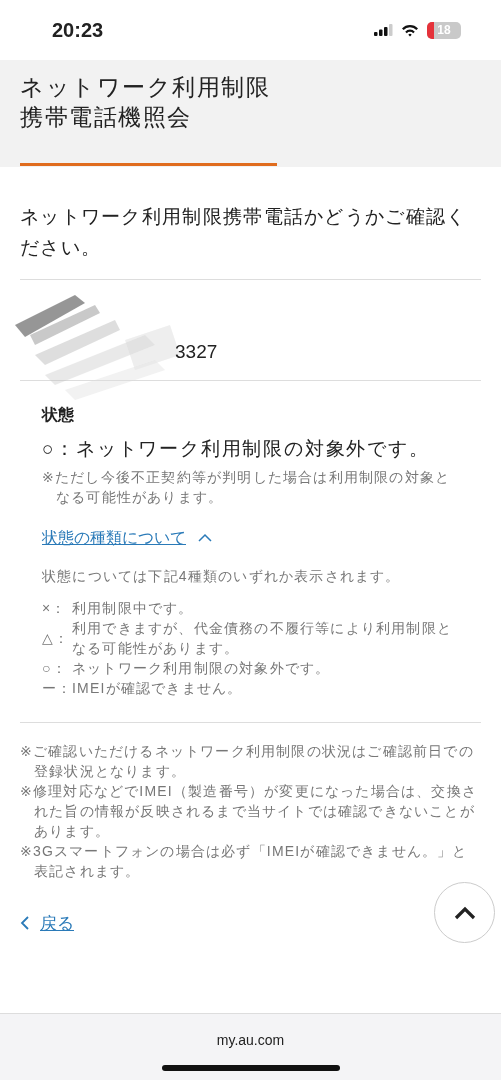 This screenshot has height=1080, width=501. What do you see at coordinates (56, 638) in the screenshot?
I see `status-symbol: △：` at bounding box center [56, 638].